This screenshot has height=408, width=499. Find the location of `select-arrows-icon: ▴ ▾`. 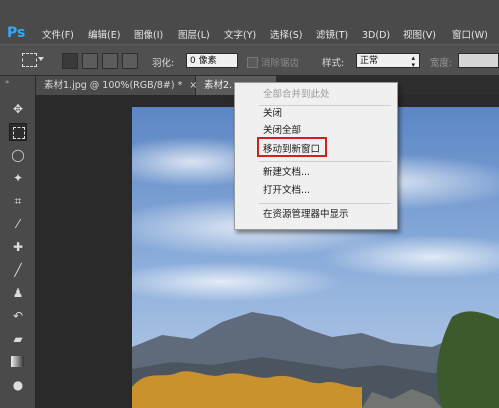

select-arrows-icon: ▴ ▾ is located at coordinates (413, 61).